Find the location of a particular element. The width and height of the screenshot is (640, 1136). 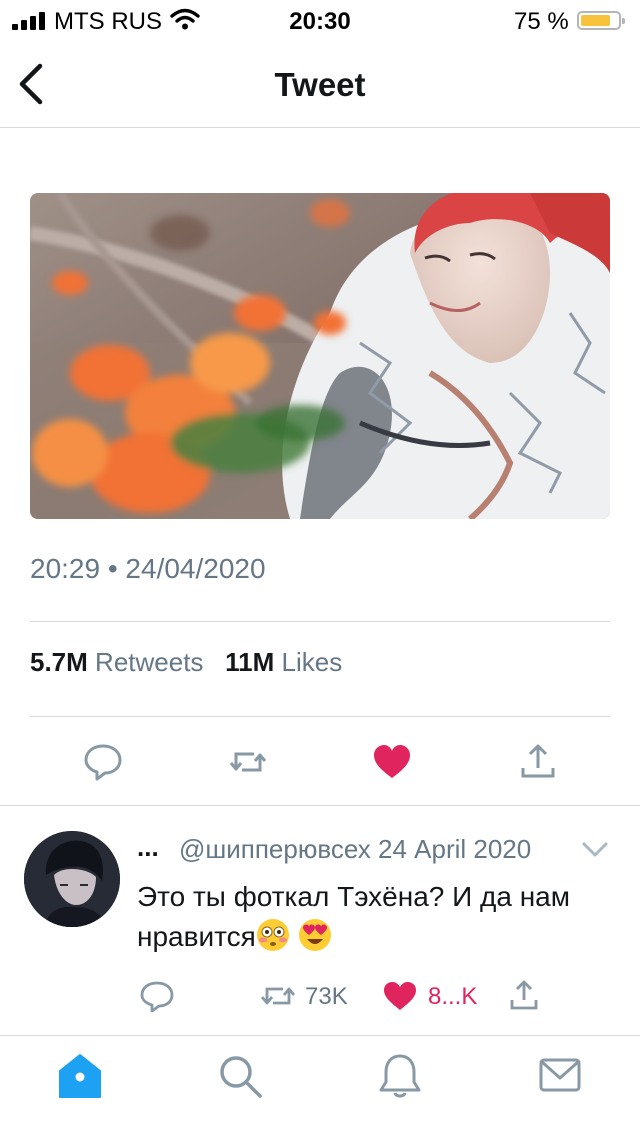

reply-like-count: 8...K is located at coordinates (453, 996).